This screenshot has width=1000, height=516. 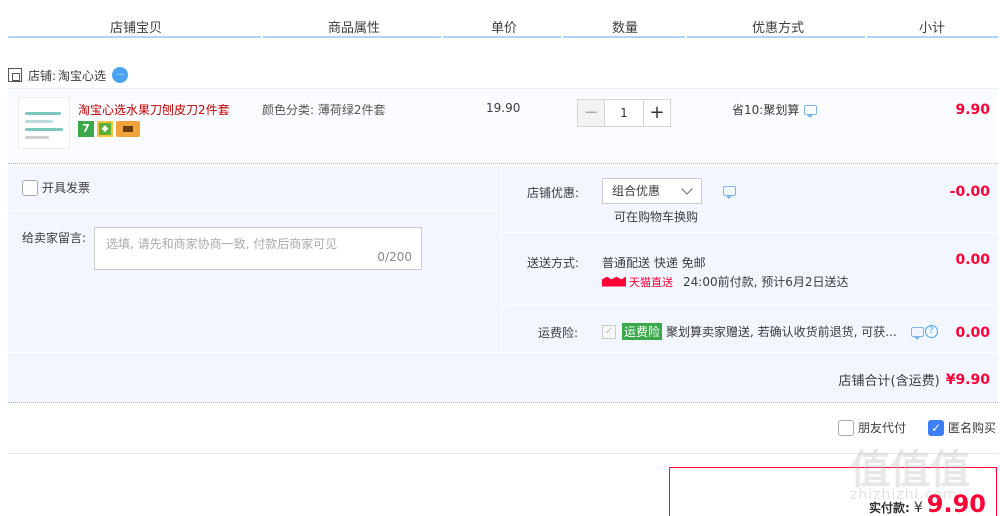 I want to click on anonymous-option: ✓ 匿名购买, so click(x=961, y=427).